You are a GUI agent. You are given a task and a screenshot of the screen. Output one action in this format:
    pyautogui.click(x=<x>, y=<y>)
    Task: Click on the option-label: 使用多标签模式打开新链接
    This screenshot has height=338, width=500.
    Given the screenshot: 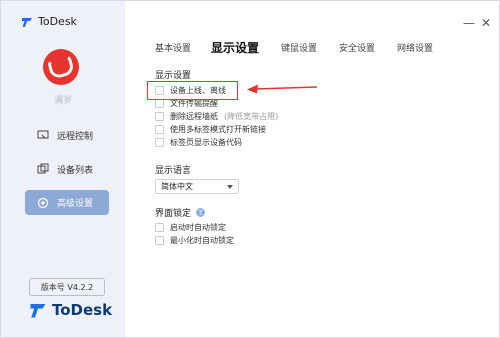 What is the action you would take?
    pyautogui.click(x=218, y=129)
    